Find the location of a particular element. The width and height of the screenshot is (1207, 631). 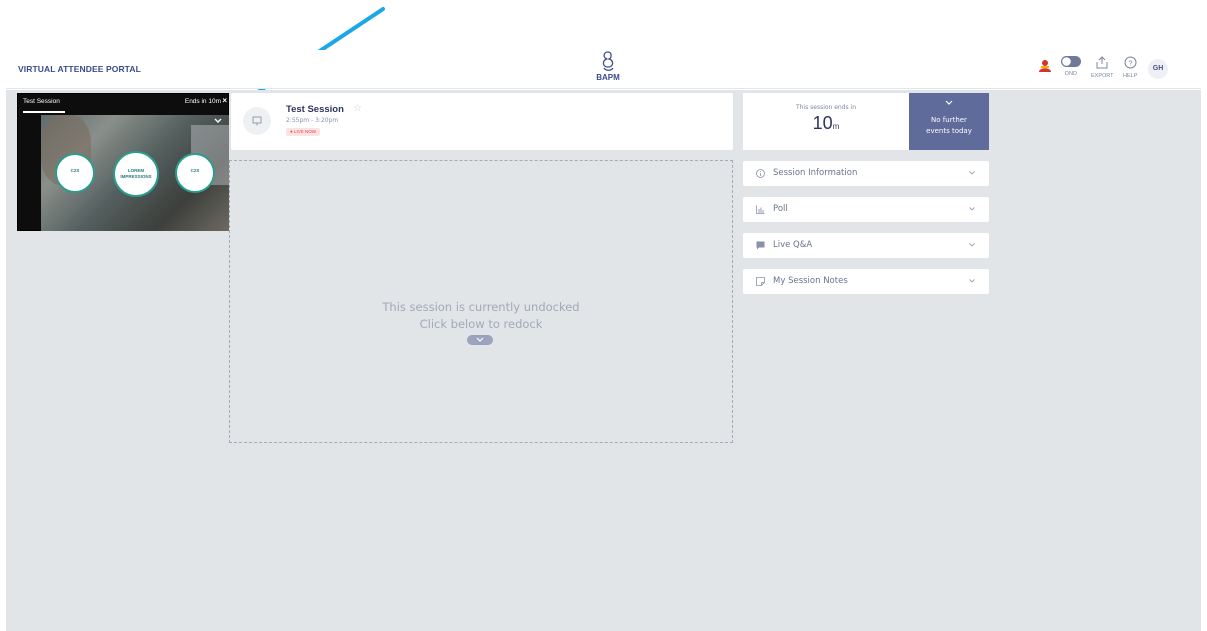

dnd-toggle: DND is located at coordinates (1071, 66).